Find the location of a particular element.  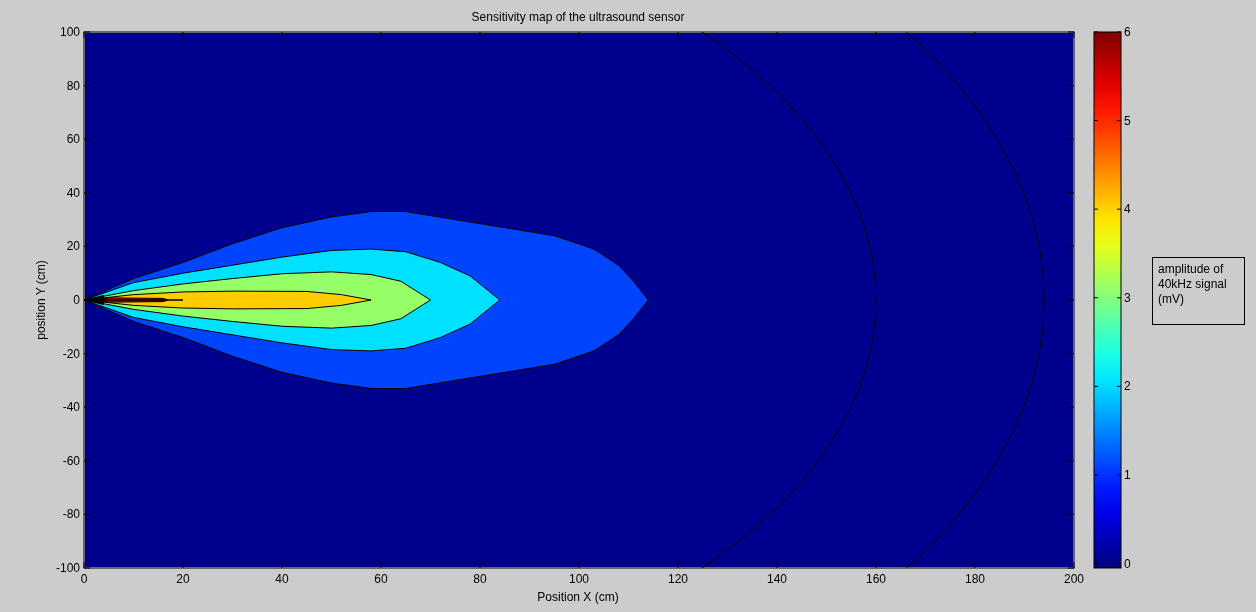

colorbar-label: amplitude of 40kHz signal (mV) is located at coordinates (1198, 291).